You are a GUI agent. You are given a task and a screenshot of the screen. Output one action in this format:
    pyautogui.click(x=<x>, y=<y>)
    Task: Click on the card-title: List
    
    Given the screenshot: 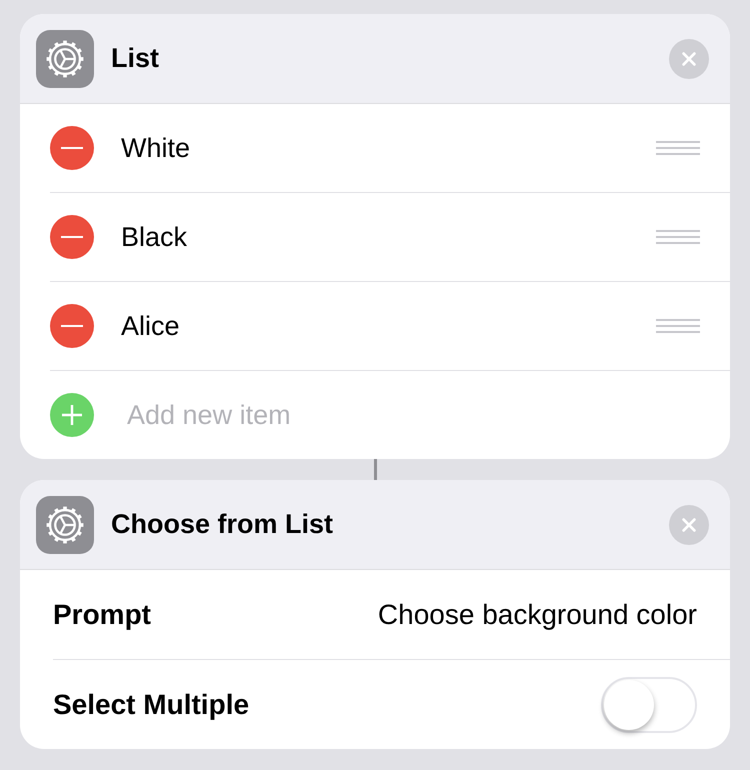 What is the action you would take?
    pyautogui.click(x=135, y=58)
    